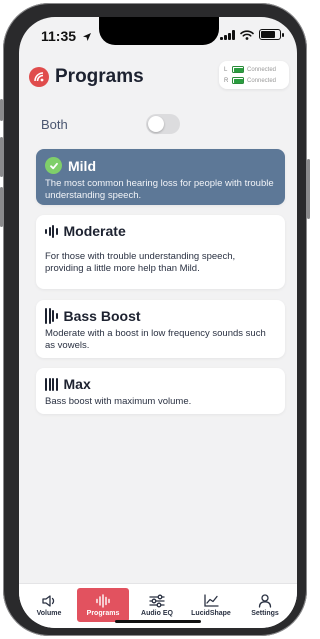 The width and height of the screenshot is (320, 639). Describe the element at coordinates (160, 384) in the screenshot. I see `card-header: Max` at that location.